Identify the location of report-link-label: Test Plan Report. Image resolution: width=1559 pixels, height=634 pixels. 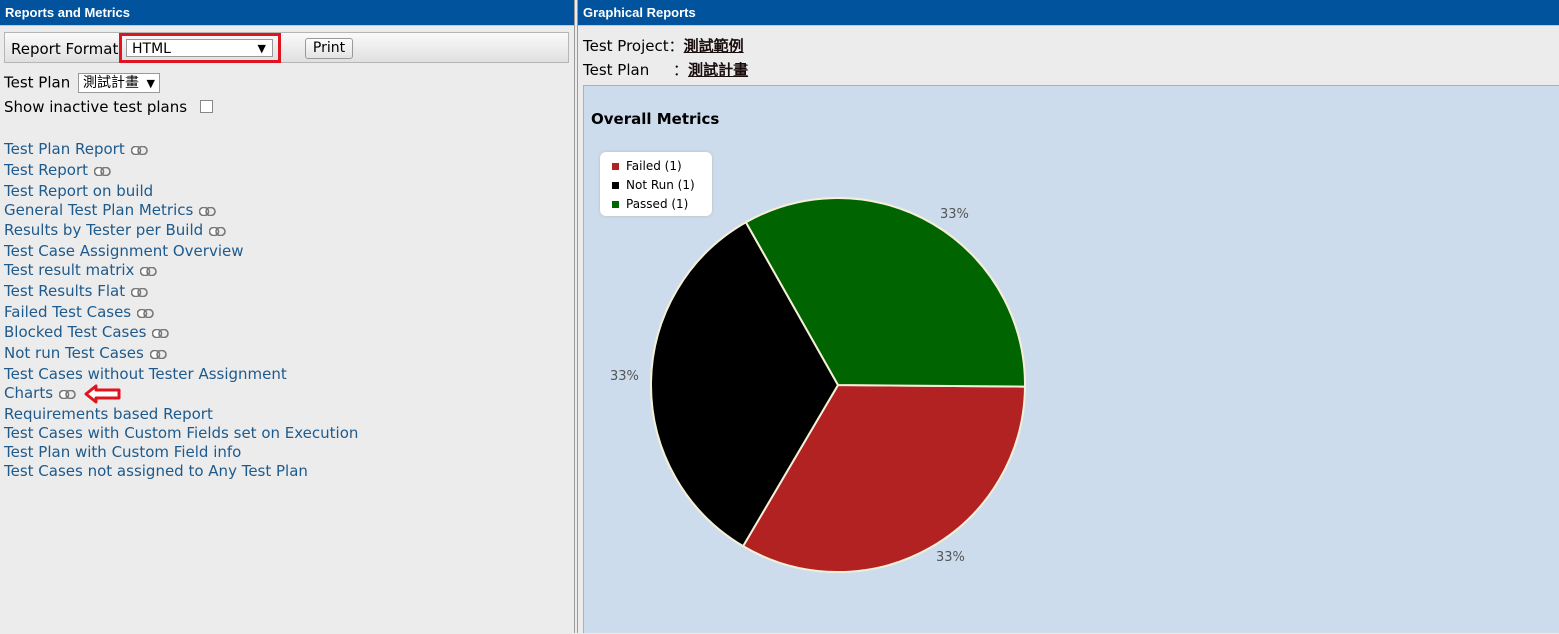
(64, 149).